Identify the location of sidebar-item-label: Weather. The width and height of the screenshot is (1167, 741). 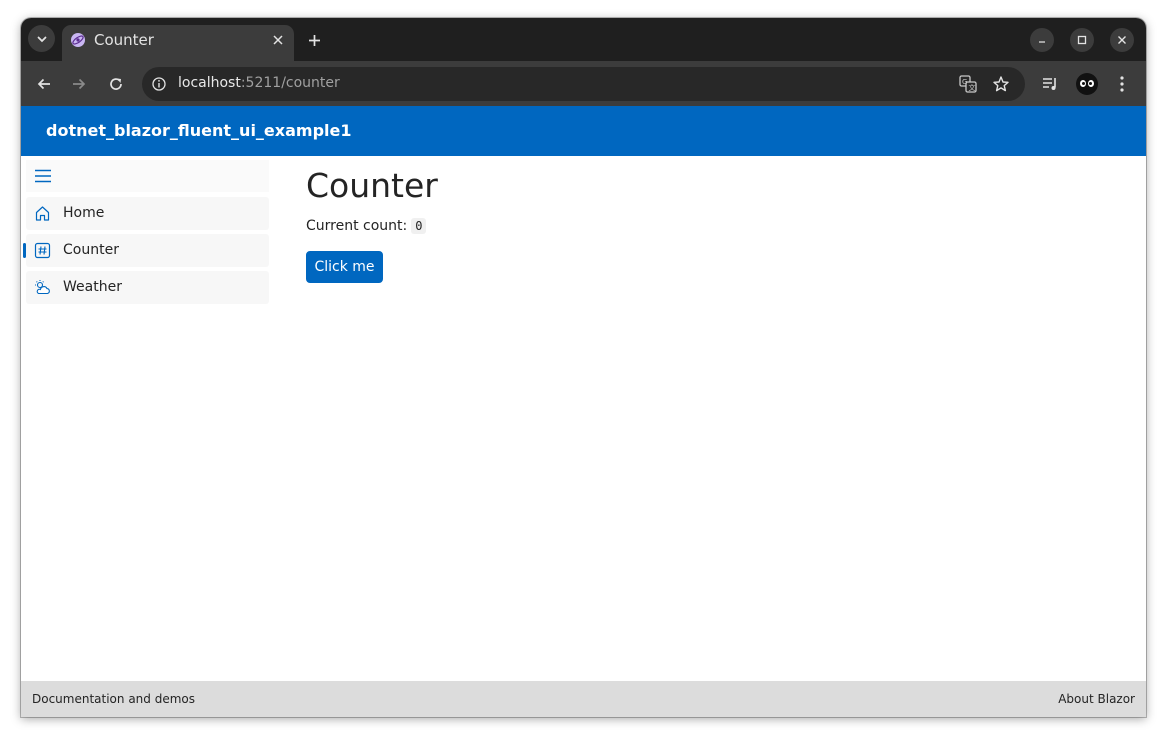
(92, 287).